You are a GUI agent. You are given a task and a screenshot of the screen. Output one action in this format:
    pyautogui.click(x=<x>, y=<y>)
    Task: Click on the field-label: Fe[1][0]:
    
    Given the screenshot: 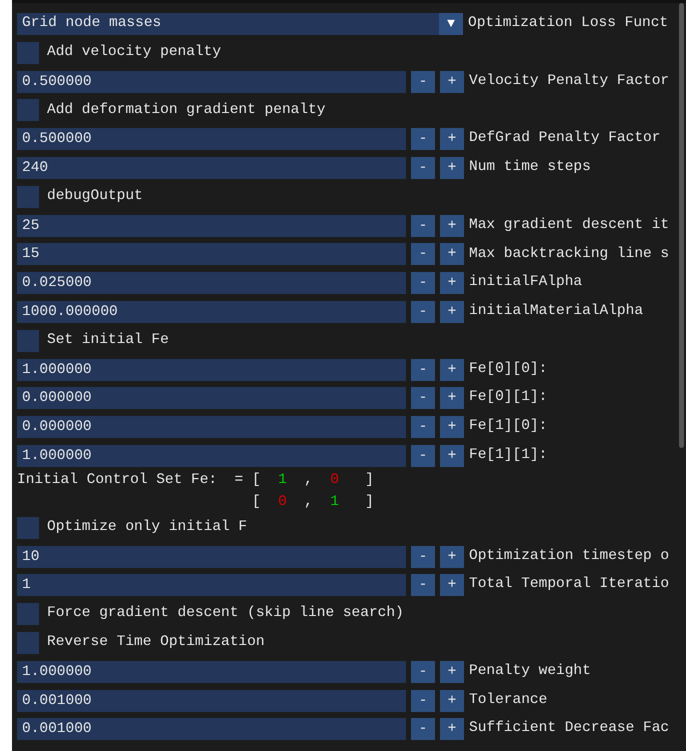 What is the action you would take?
    pyautogui.click(x=508, y=426)
    